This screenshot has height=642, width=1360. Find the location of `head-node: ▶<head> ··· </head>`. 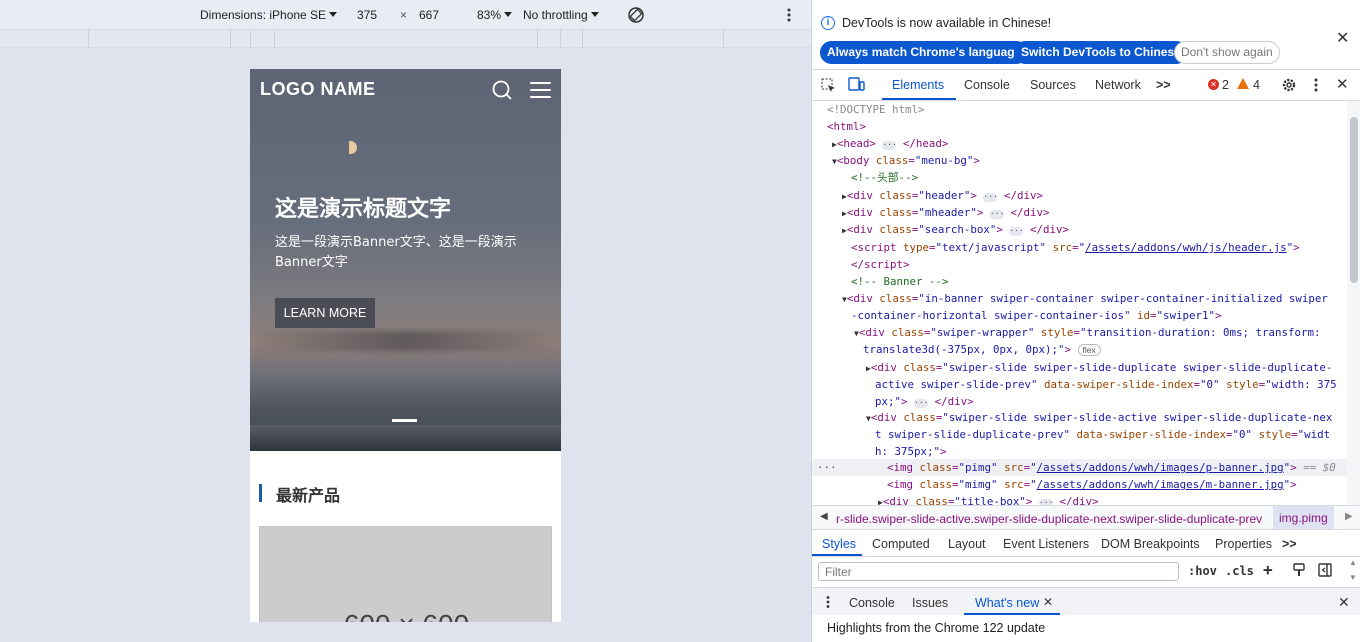

head-node: ▶<head> ··· </head> is located at coordinates (890, 144).